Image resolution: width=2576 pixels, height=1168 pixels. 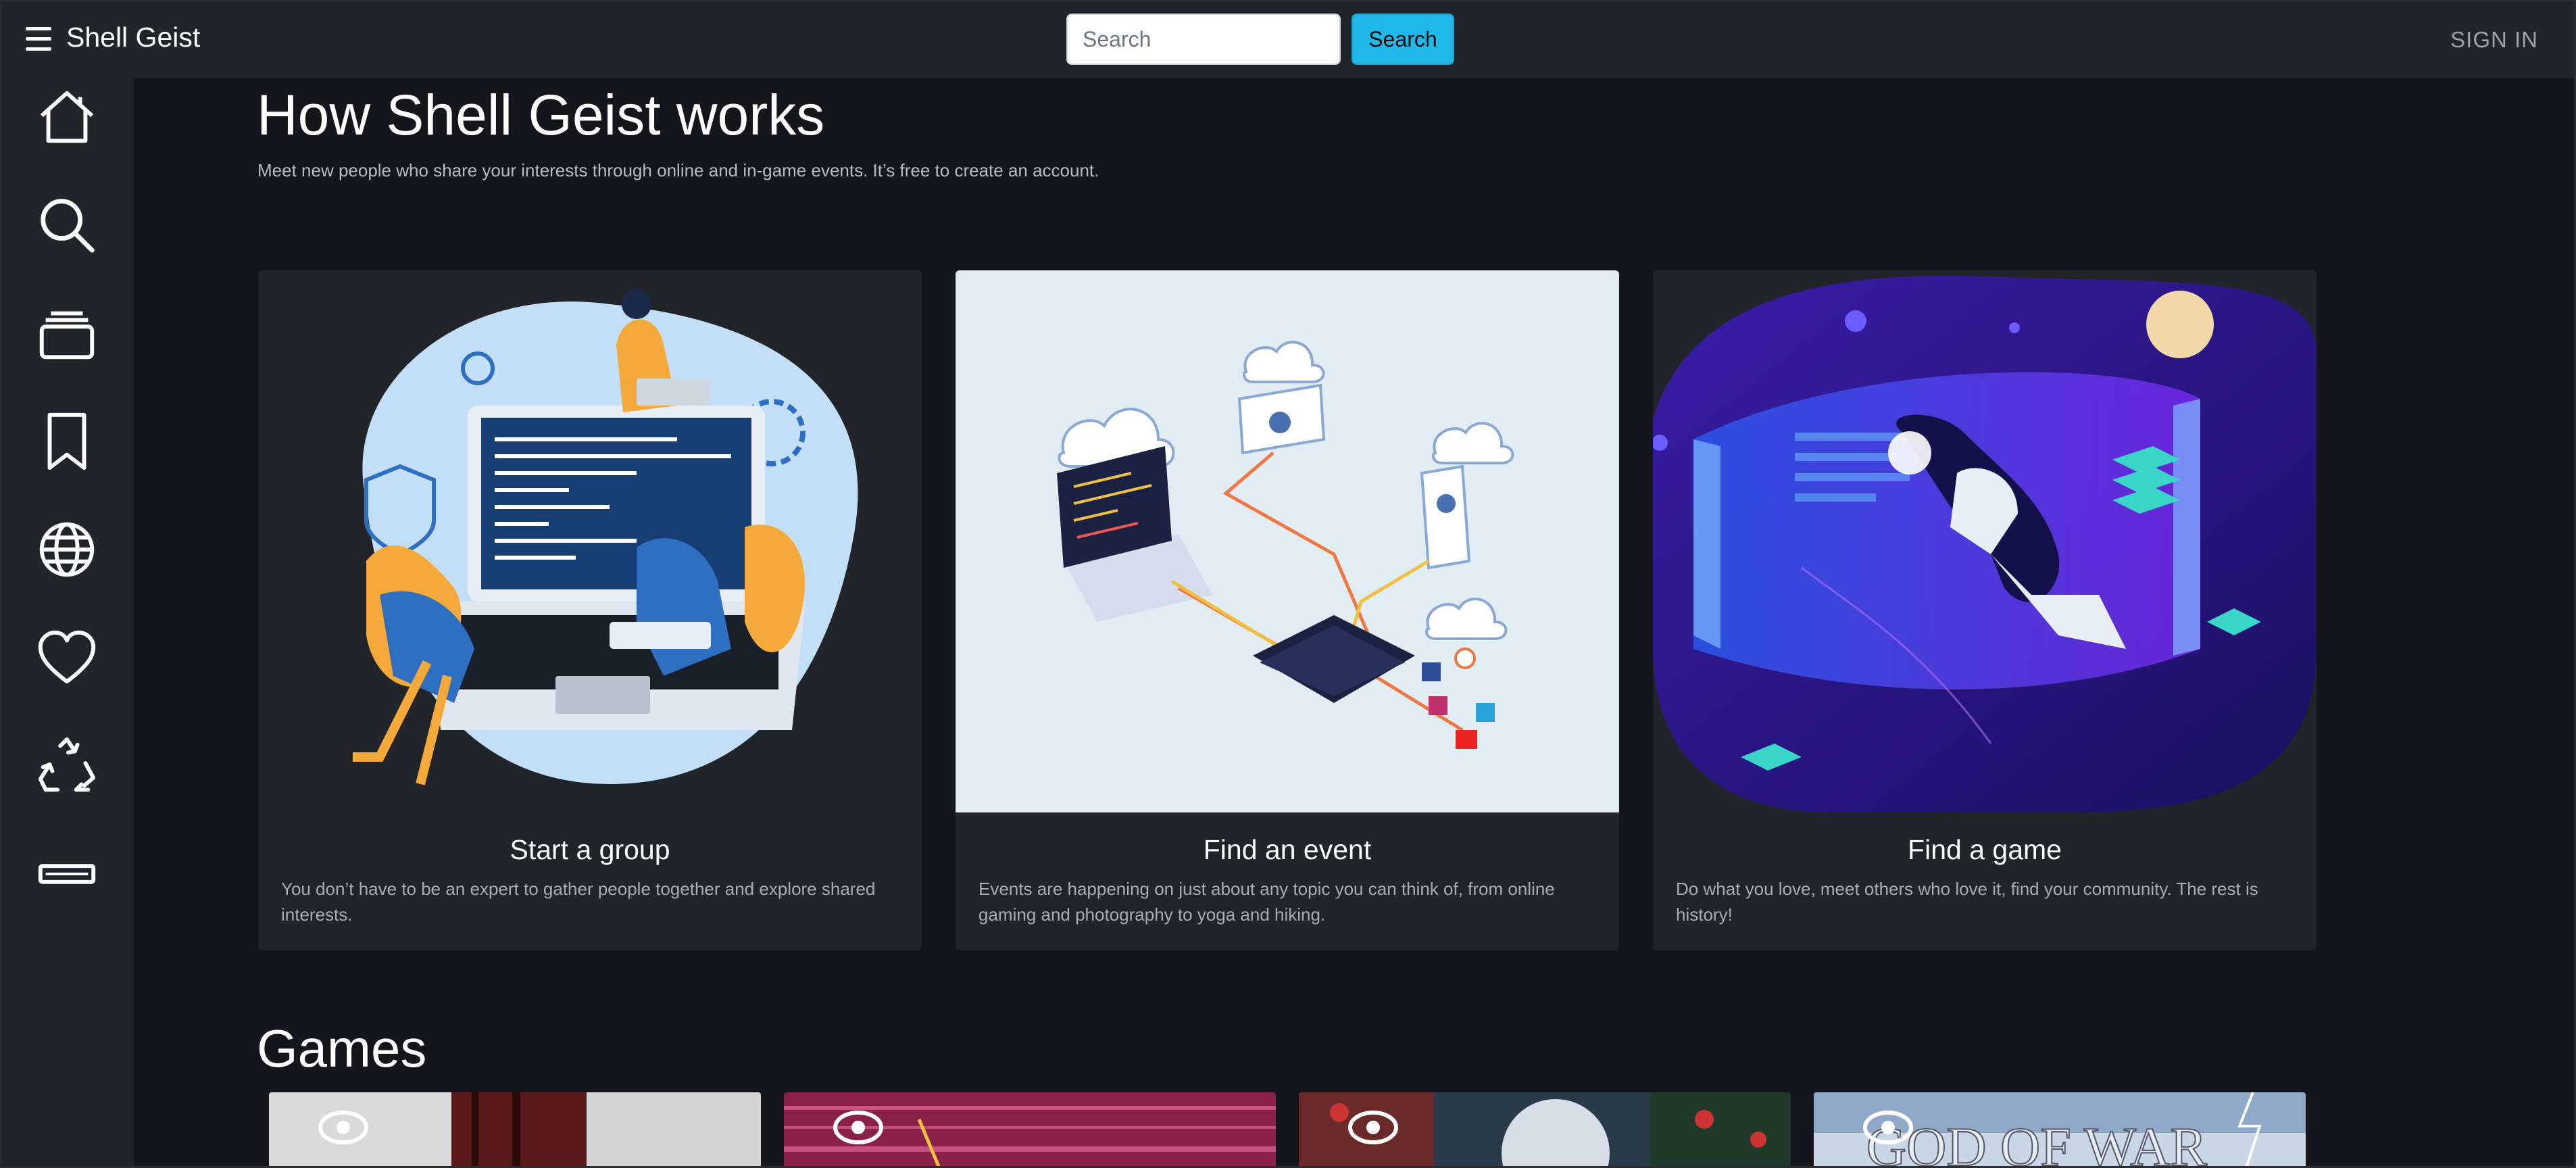 What do you see at coordinates (1985, 849) in the screenshot?
I see `card-title: Find a game` at bounding box center [1985, 849].